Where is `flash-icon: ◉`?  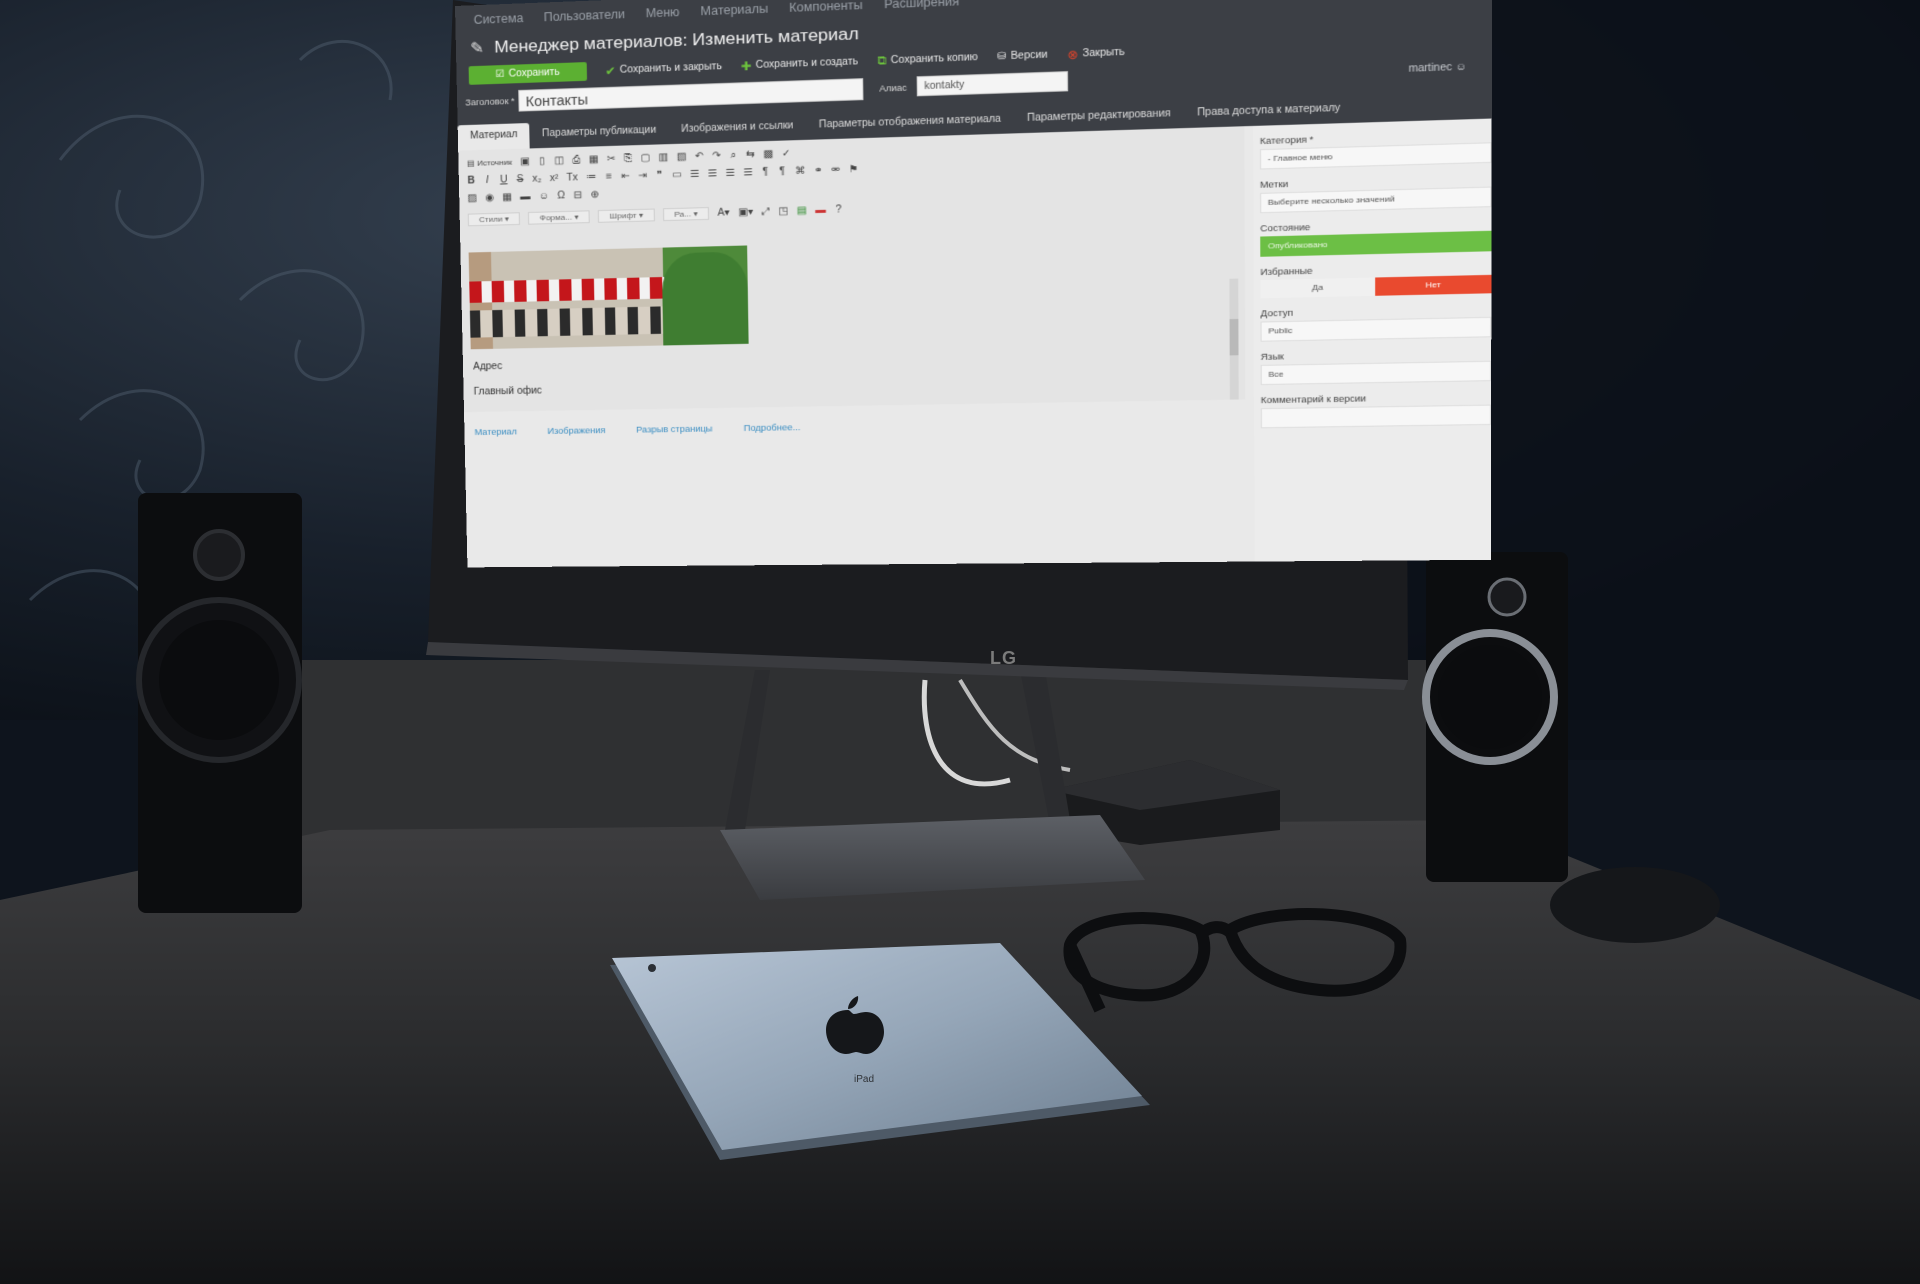 flash-icon: ◉ is located at coordinates (489, 197).